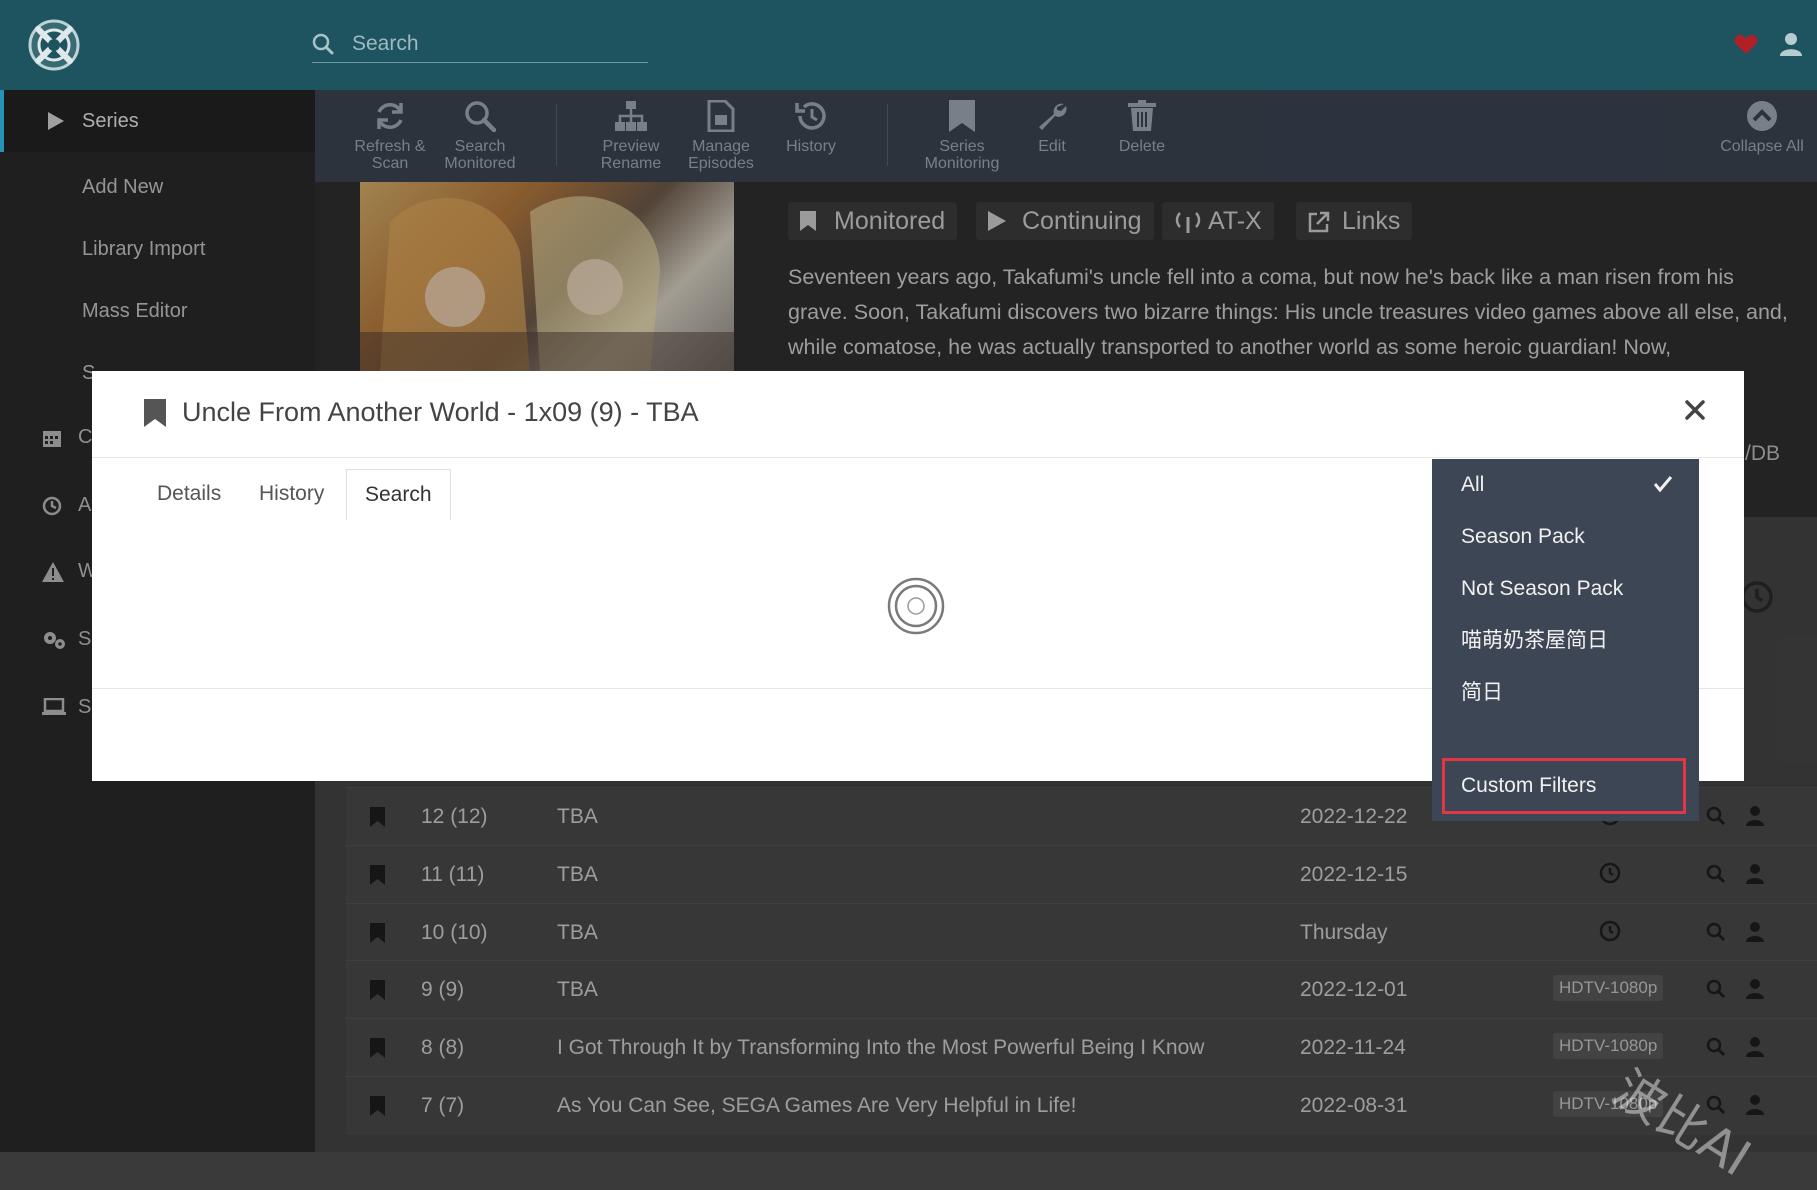 This screenshot has height=1190, width=1817. Describe the element at coordinates (918, 457) in the screenshot. I see `modal-divider` at that location.